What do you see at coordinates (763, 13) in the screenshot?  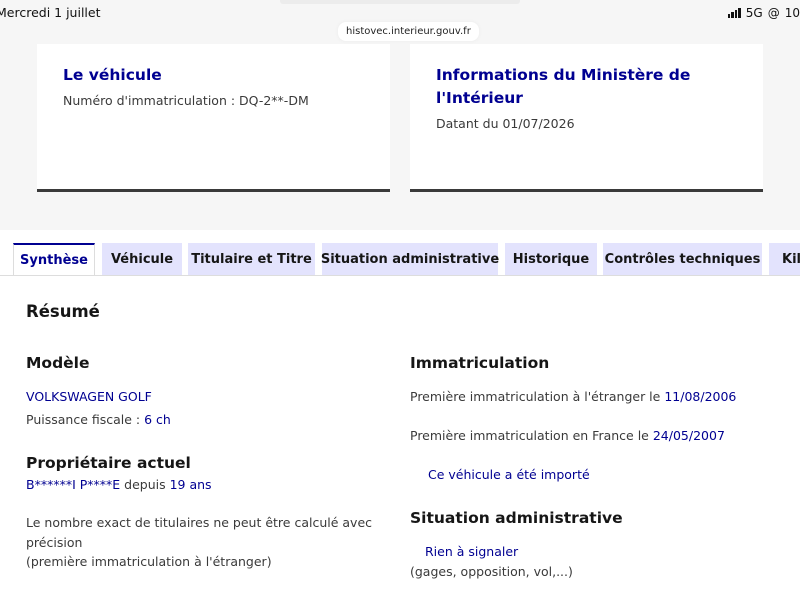 I see `status-indicators: 5G @ 10` at bounding box center [763, 13].